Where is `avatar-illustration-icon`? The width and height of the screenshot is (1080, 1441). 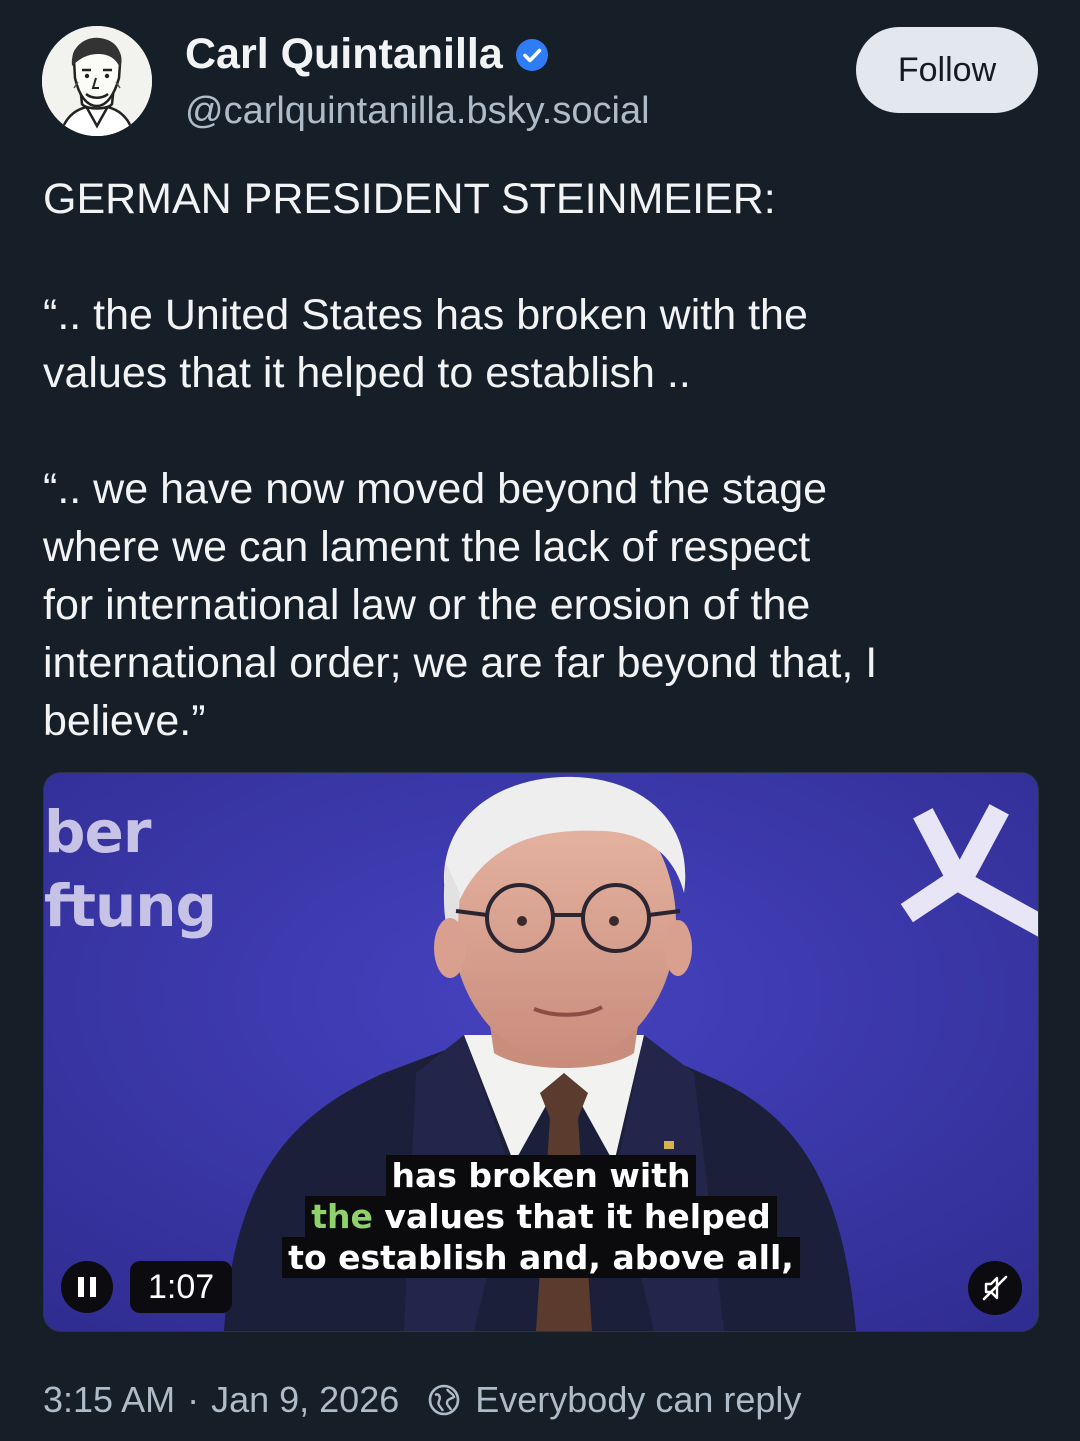 avatar-illustration-icon is located at coordinates (97, 81).